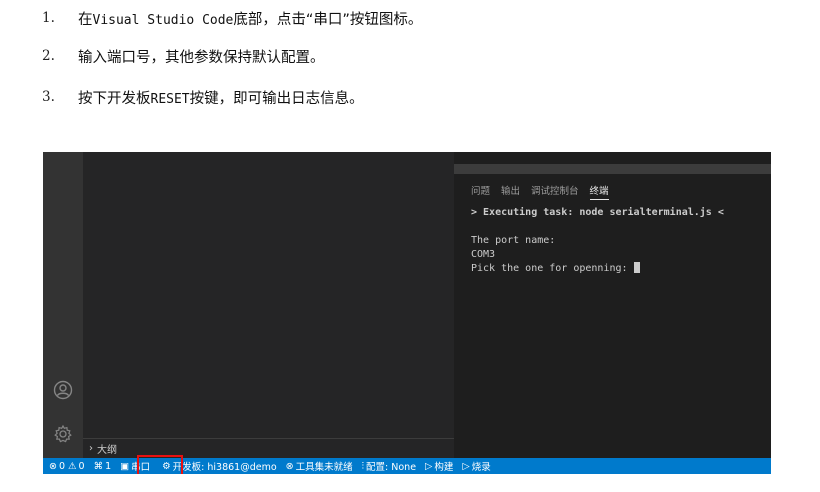 This screenshot has height=492, width=820. Describe the element at coordinates (480, 191) in the screenshot. I see `tab-problems: 问题` at that location.